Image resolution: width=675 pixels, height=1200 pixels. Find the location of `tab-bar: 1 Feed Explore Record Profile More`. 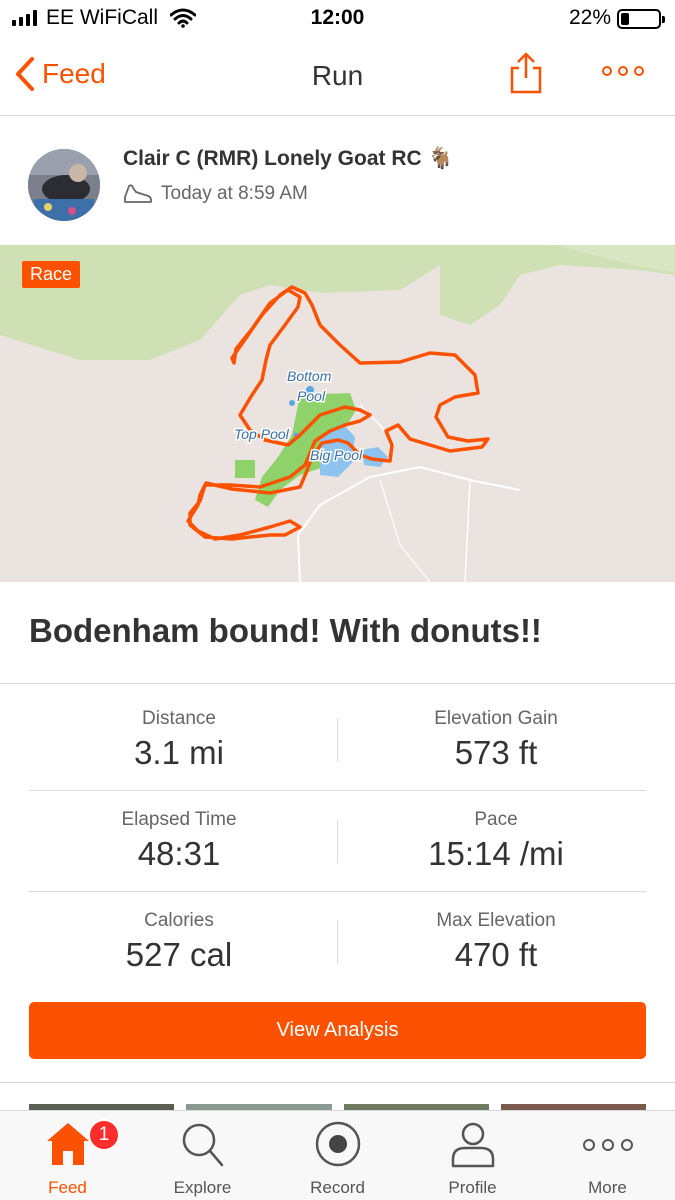

tab-bar: 1 Feed Explore Record Profile More is located at coordinates (337, 1155).